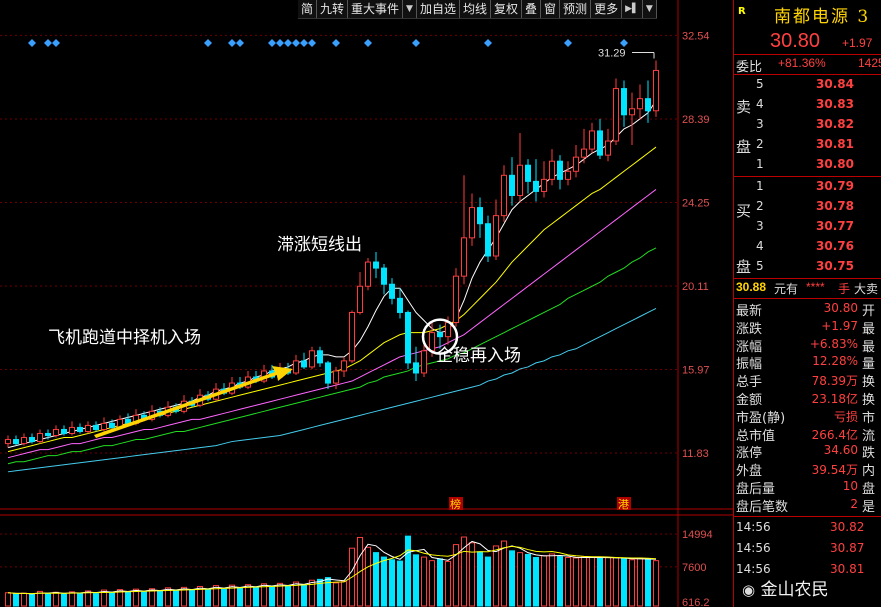 This screenshot has height=607, width=881. Describe the element at coordinates (632, 9) in the screenshot. I see `collapse-panel-icon: ▶▌` at that location.